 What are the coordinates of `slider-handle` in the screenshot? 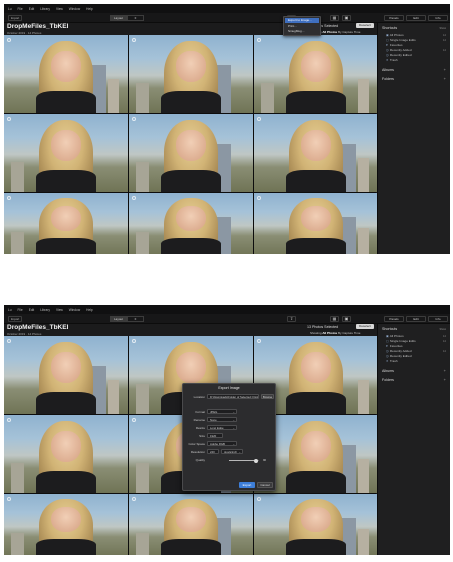 It's located at (256, 460).